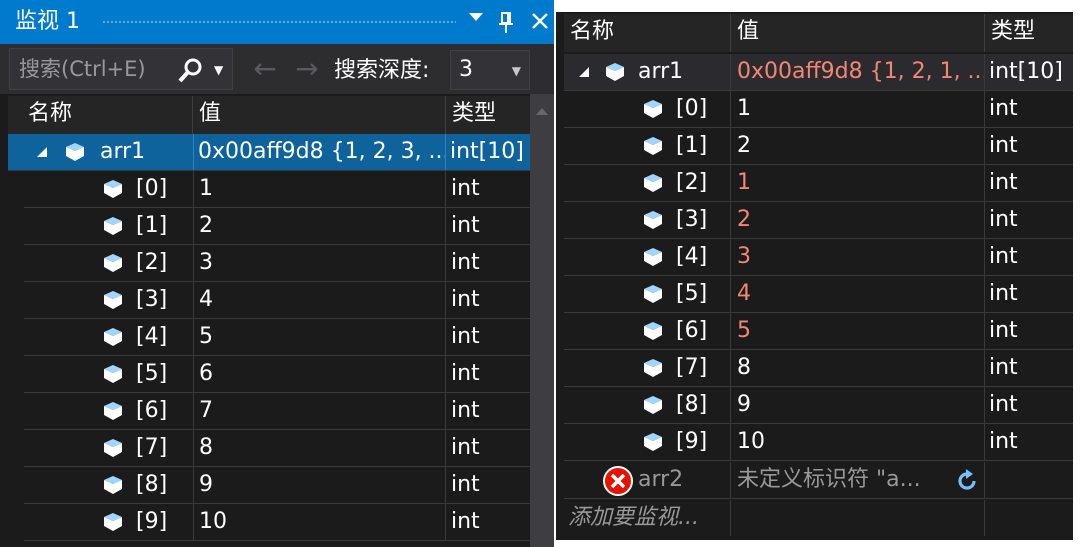 The image size is (1084, 547). I want to click on refresh-icon, so click(967, 479).